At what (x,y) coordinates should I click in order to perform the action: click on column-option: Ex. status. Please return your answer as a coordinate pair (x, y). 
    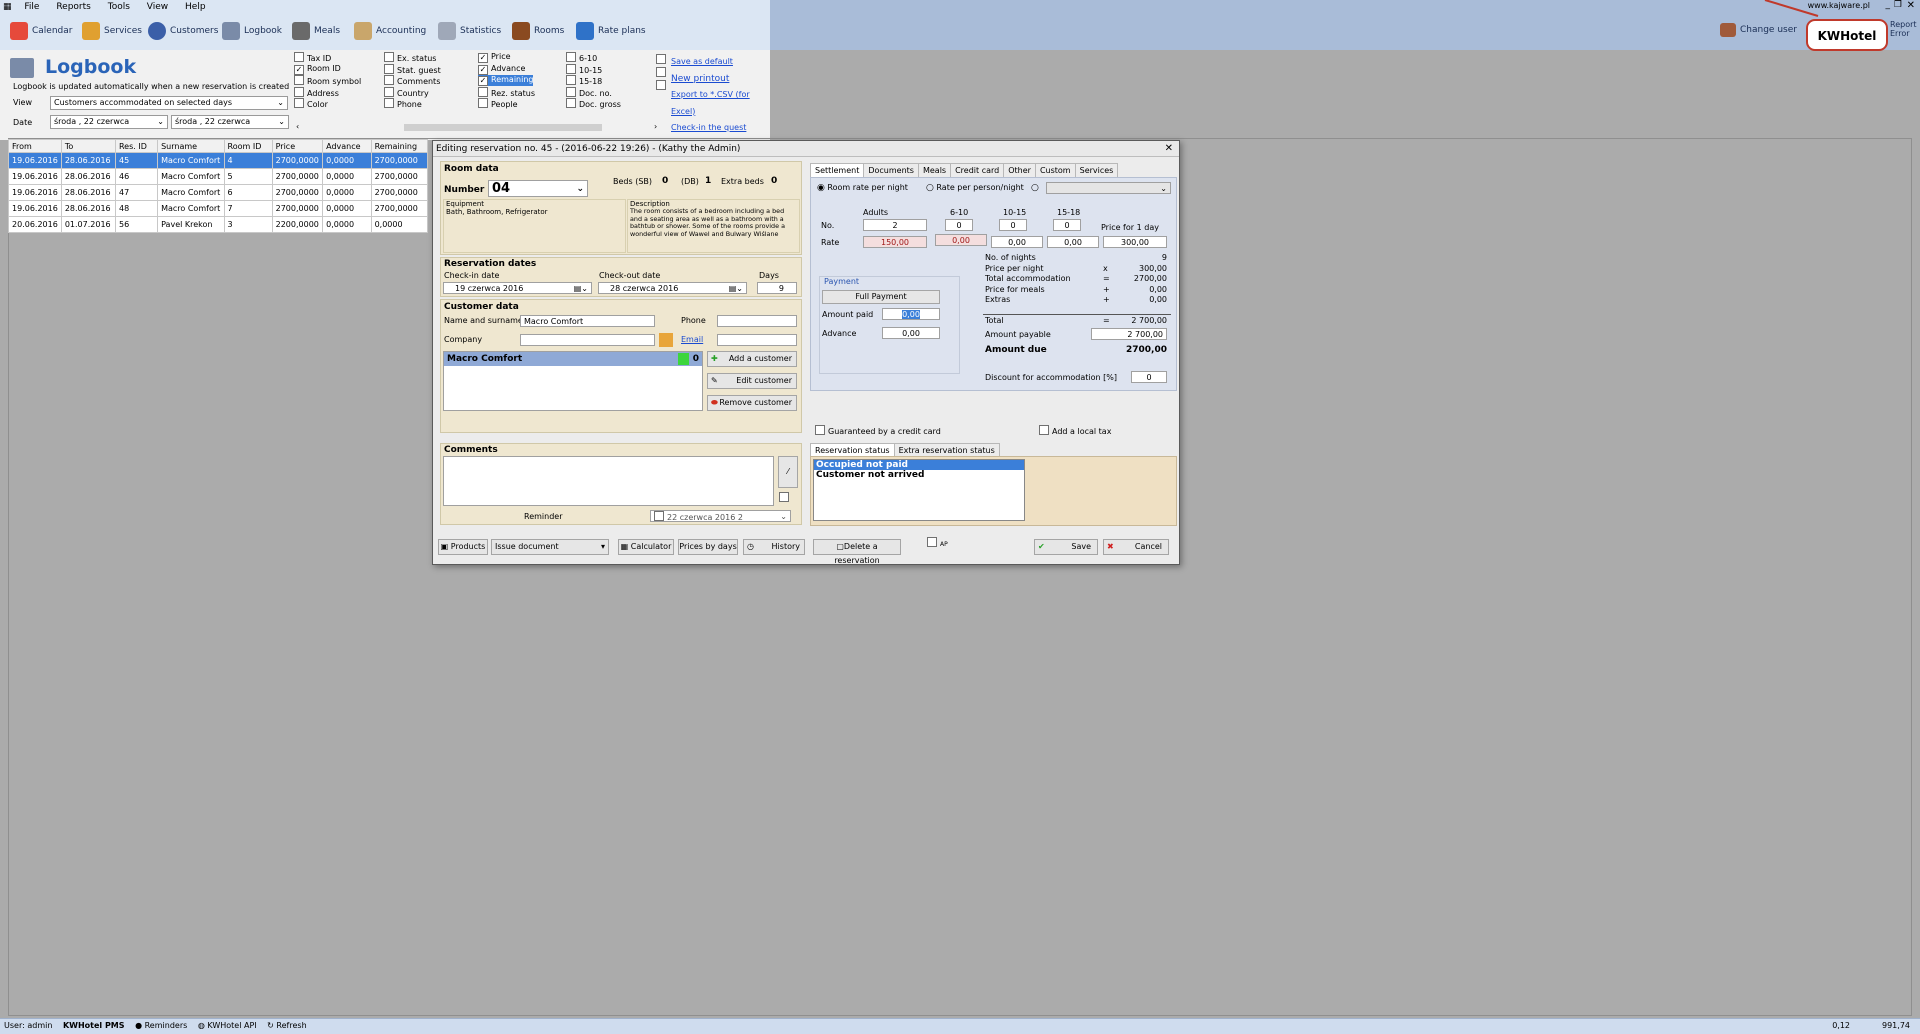
    Looking at the image, I should click on (410, 57).